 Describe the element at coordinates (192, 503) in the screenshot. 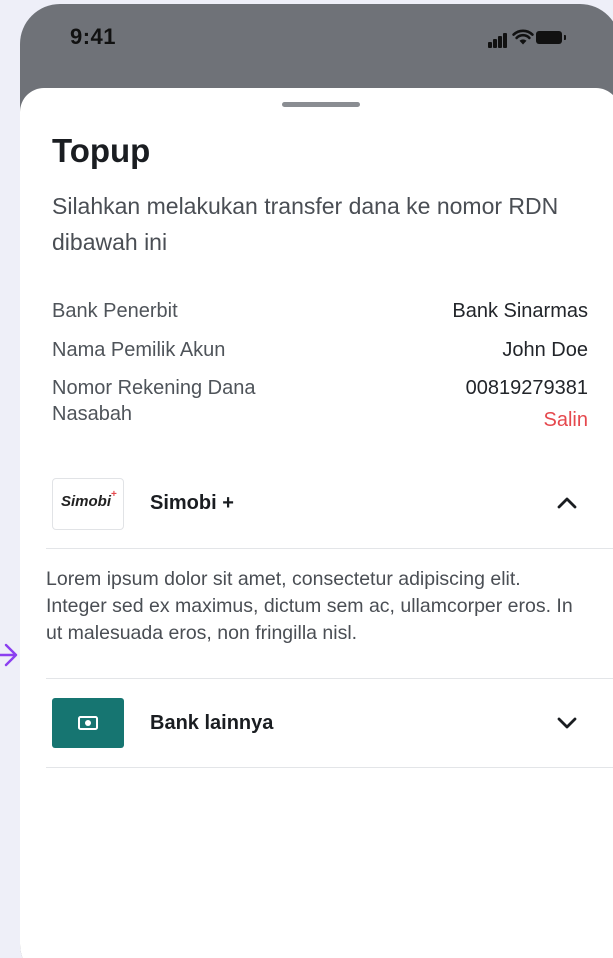

I see `accordion-simobi-title: Simobi +` at that location.